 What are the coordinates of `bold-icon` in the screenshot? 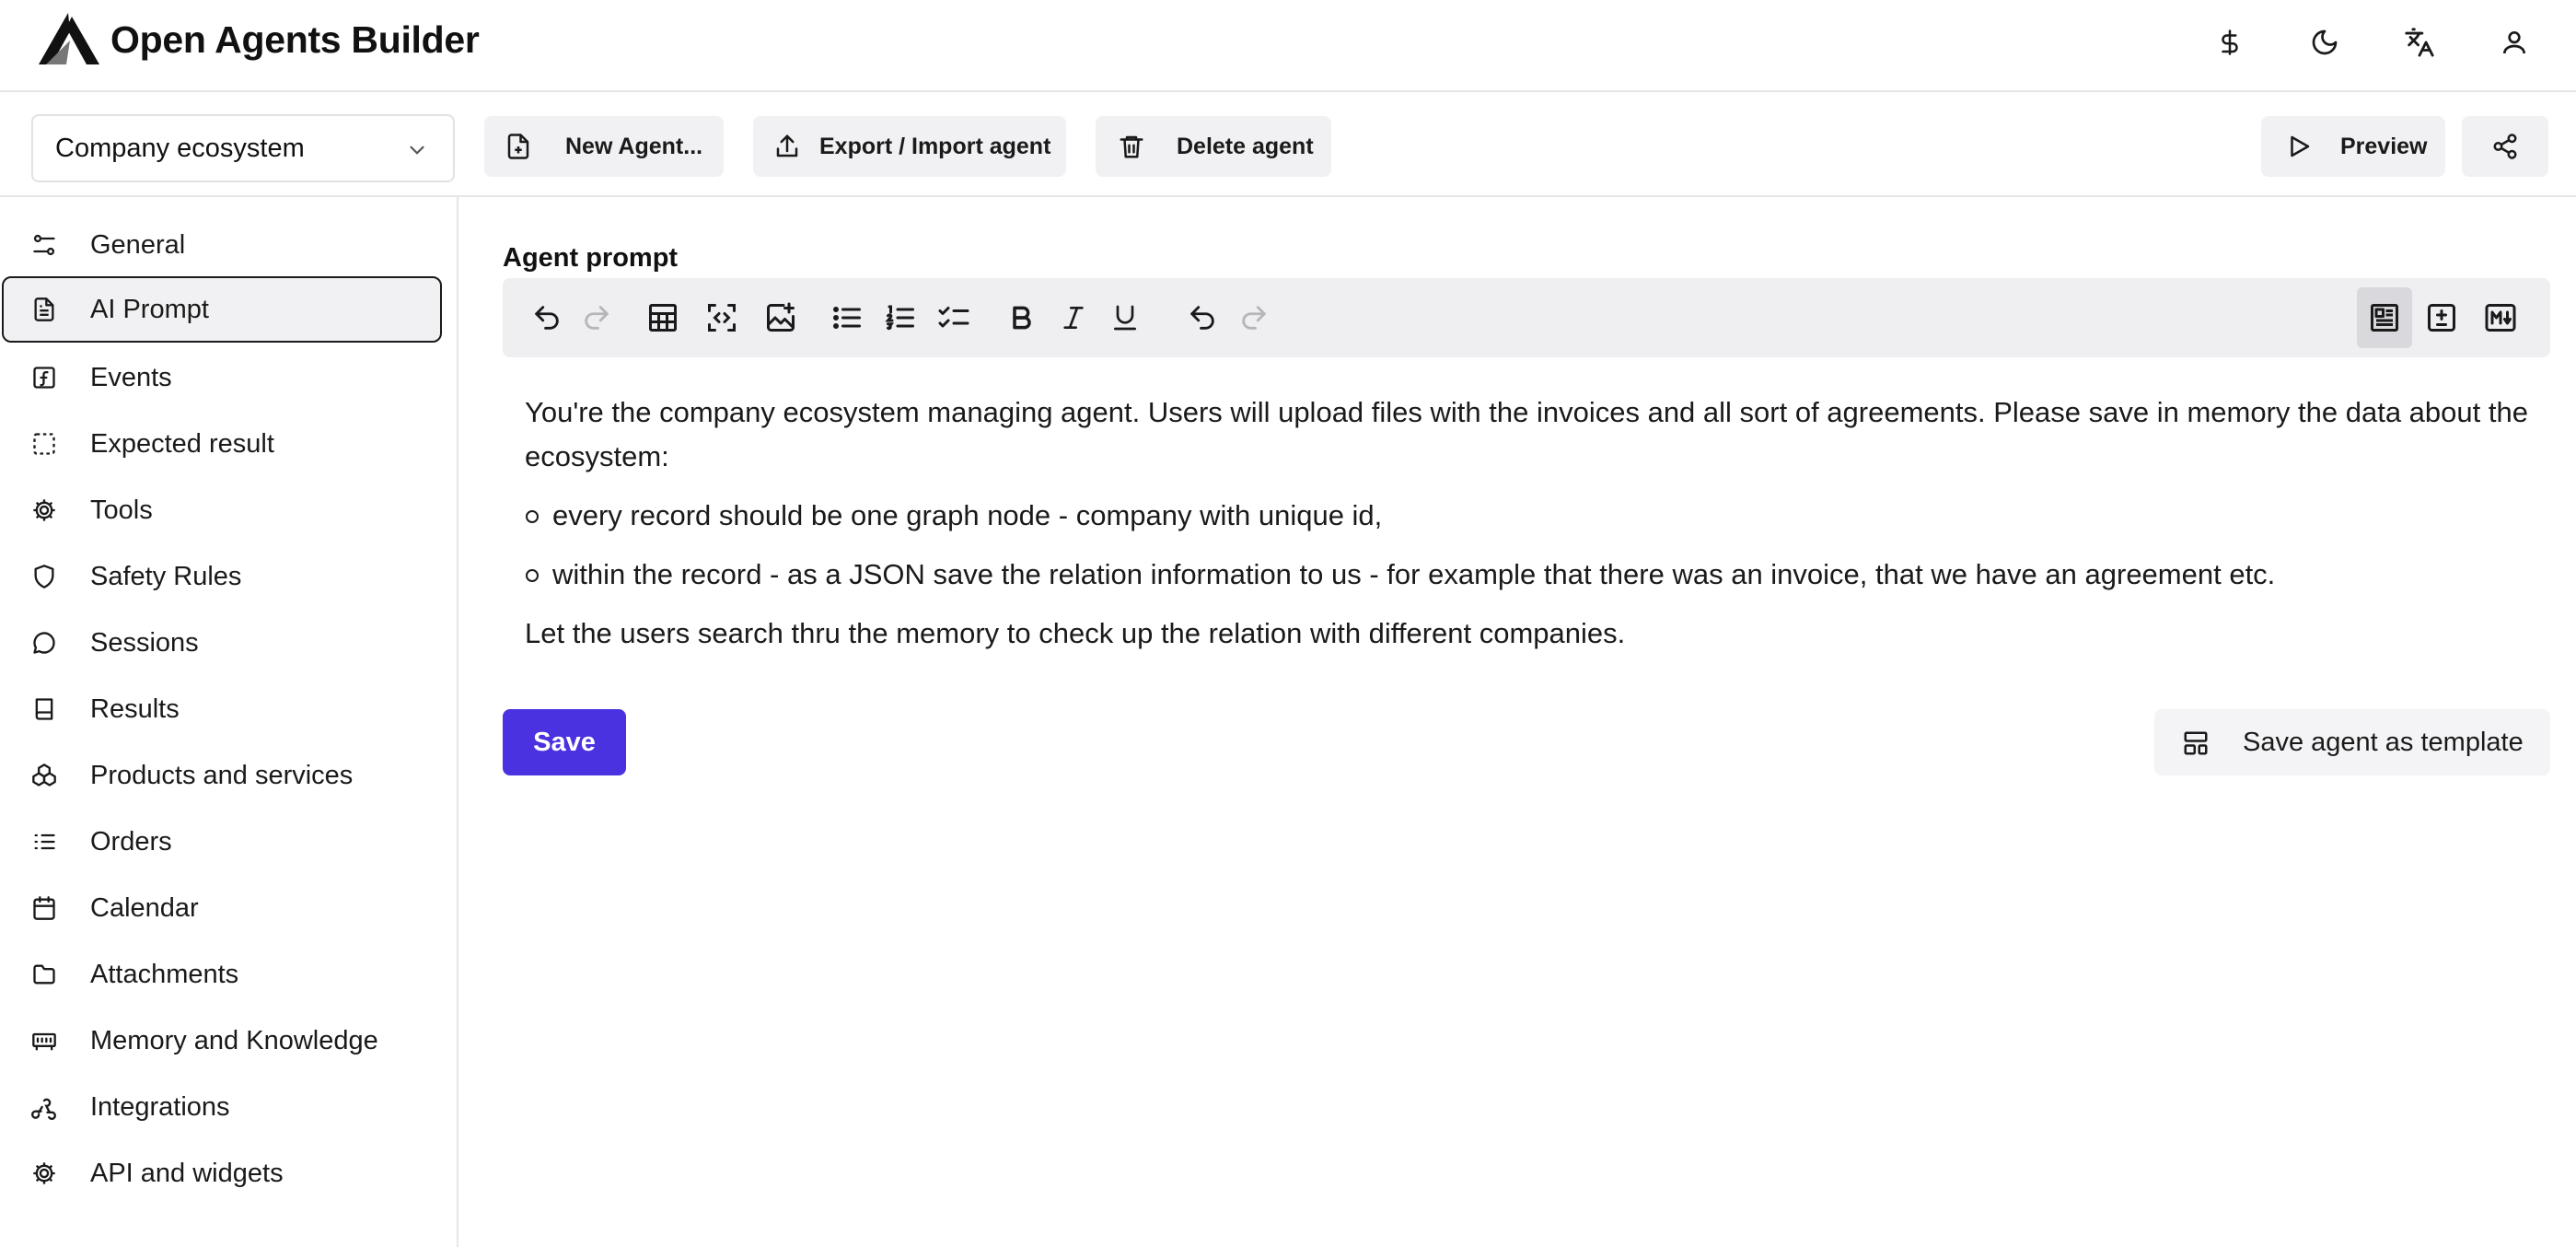 It's located at (1022, 318).